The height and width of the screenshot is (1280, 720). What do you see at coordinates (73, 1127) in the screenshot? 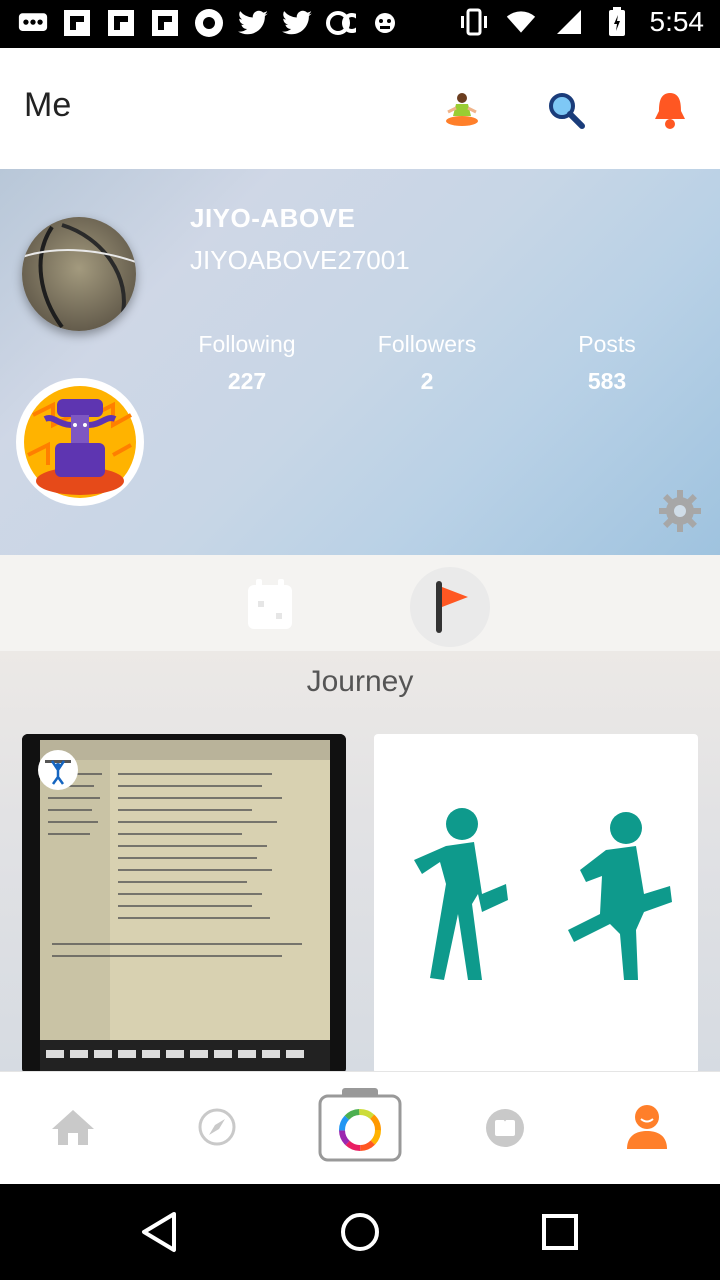
I see `home-icon` at bounding box center [73, 1127].